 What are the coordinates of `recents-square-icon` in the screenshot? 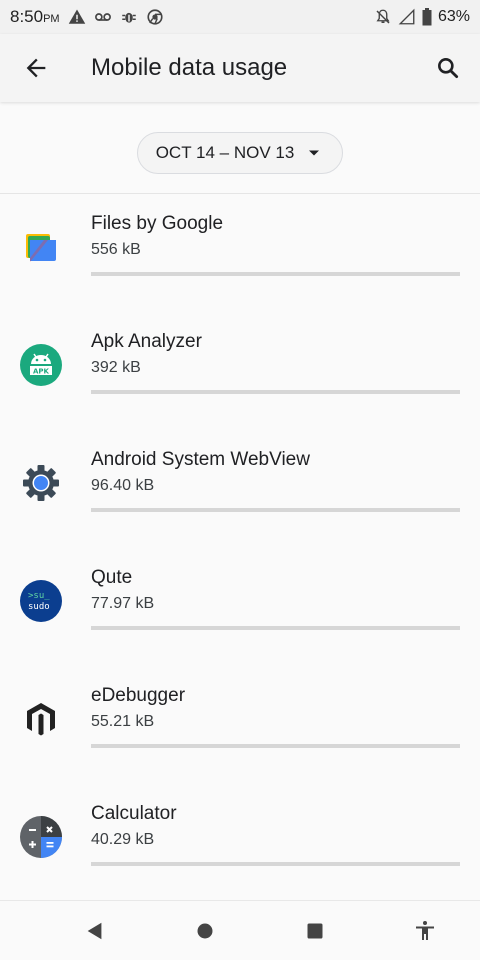 It's located at (315, 930).